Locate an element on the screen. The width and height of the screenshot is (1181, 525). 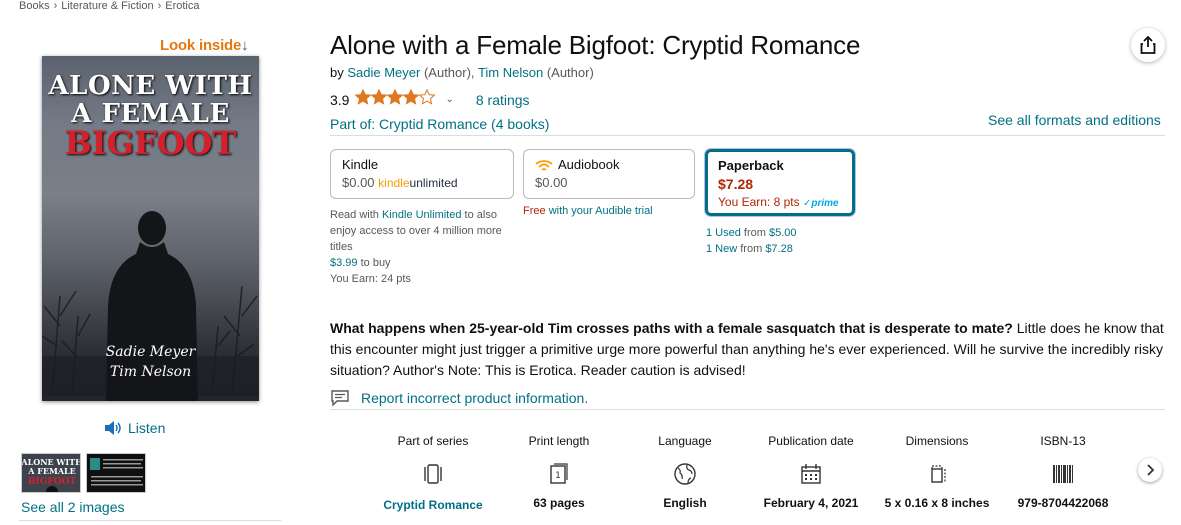
down-arrow-icon: ↓ is located at coordinates (245, 45).